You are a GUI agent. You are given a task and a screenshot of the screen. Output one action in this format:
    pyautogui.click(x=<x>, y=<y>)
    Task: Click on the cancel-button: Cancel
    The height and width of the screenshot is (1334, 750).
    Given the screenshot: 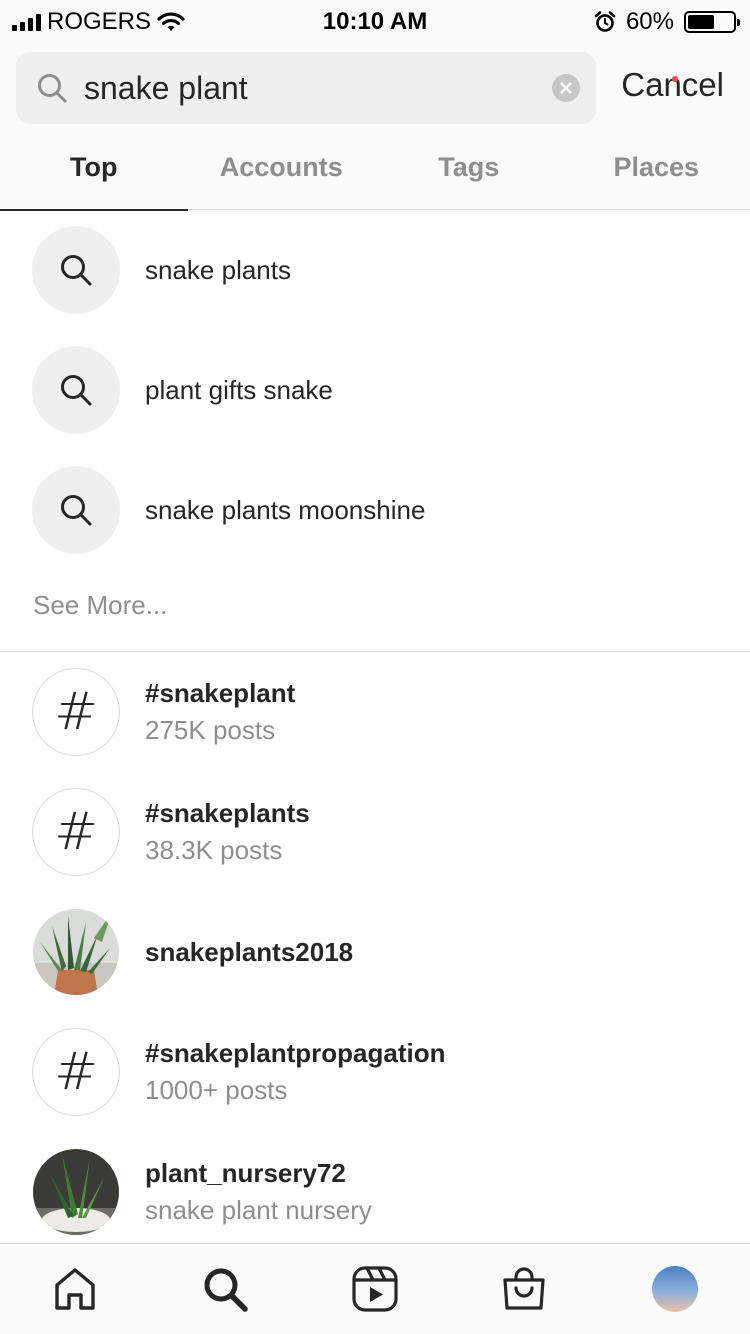 What is the action you would take?
    pyautogui.click(x=672, y=85)
    